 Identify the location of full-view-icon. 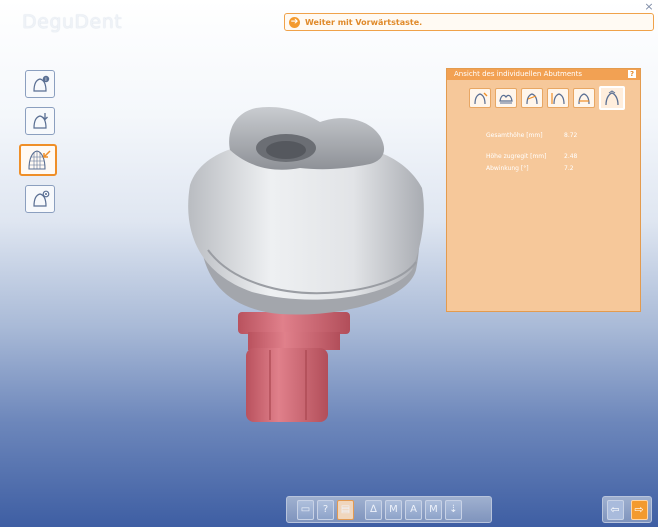
(612, 98).